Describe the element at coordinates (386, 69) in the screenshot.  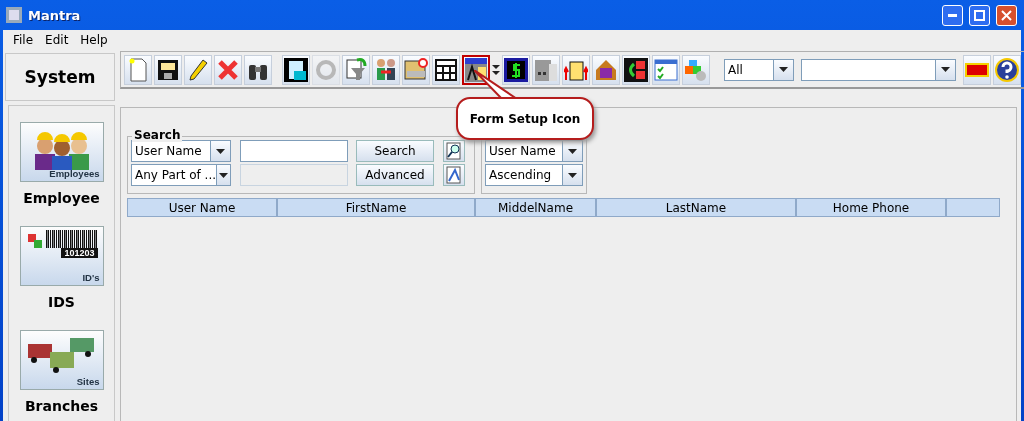
I see `people-icon` at that location.